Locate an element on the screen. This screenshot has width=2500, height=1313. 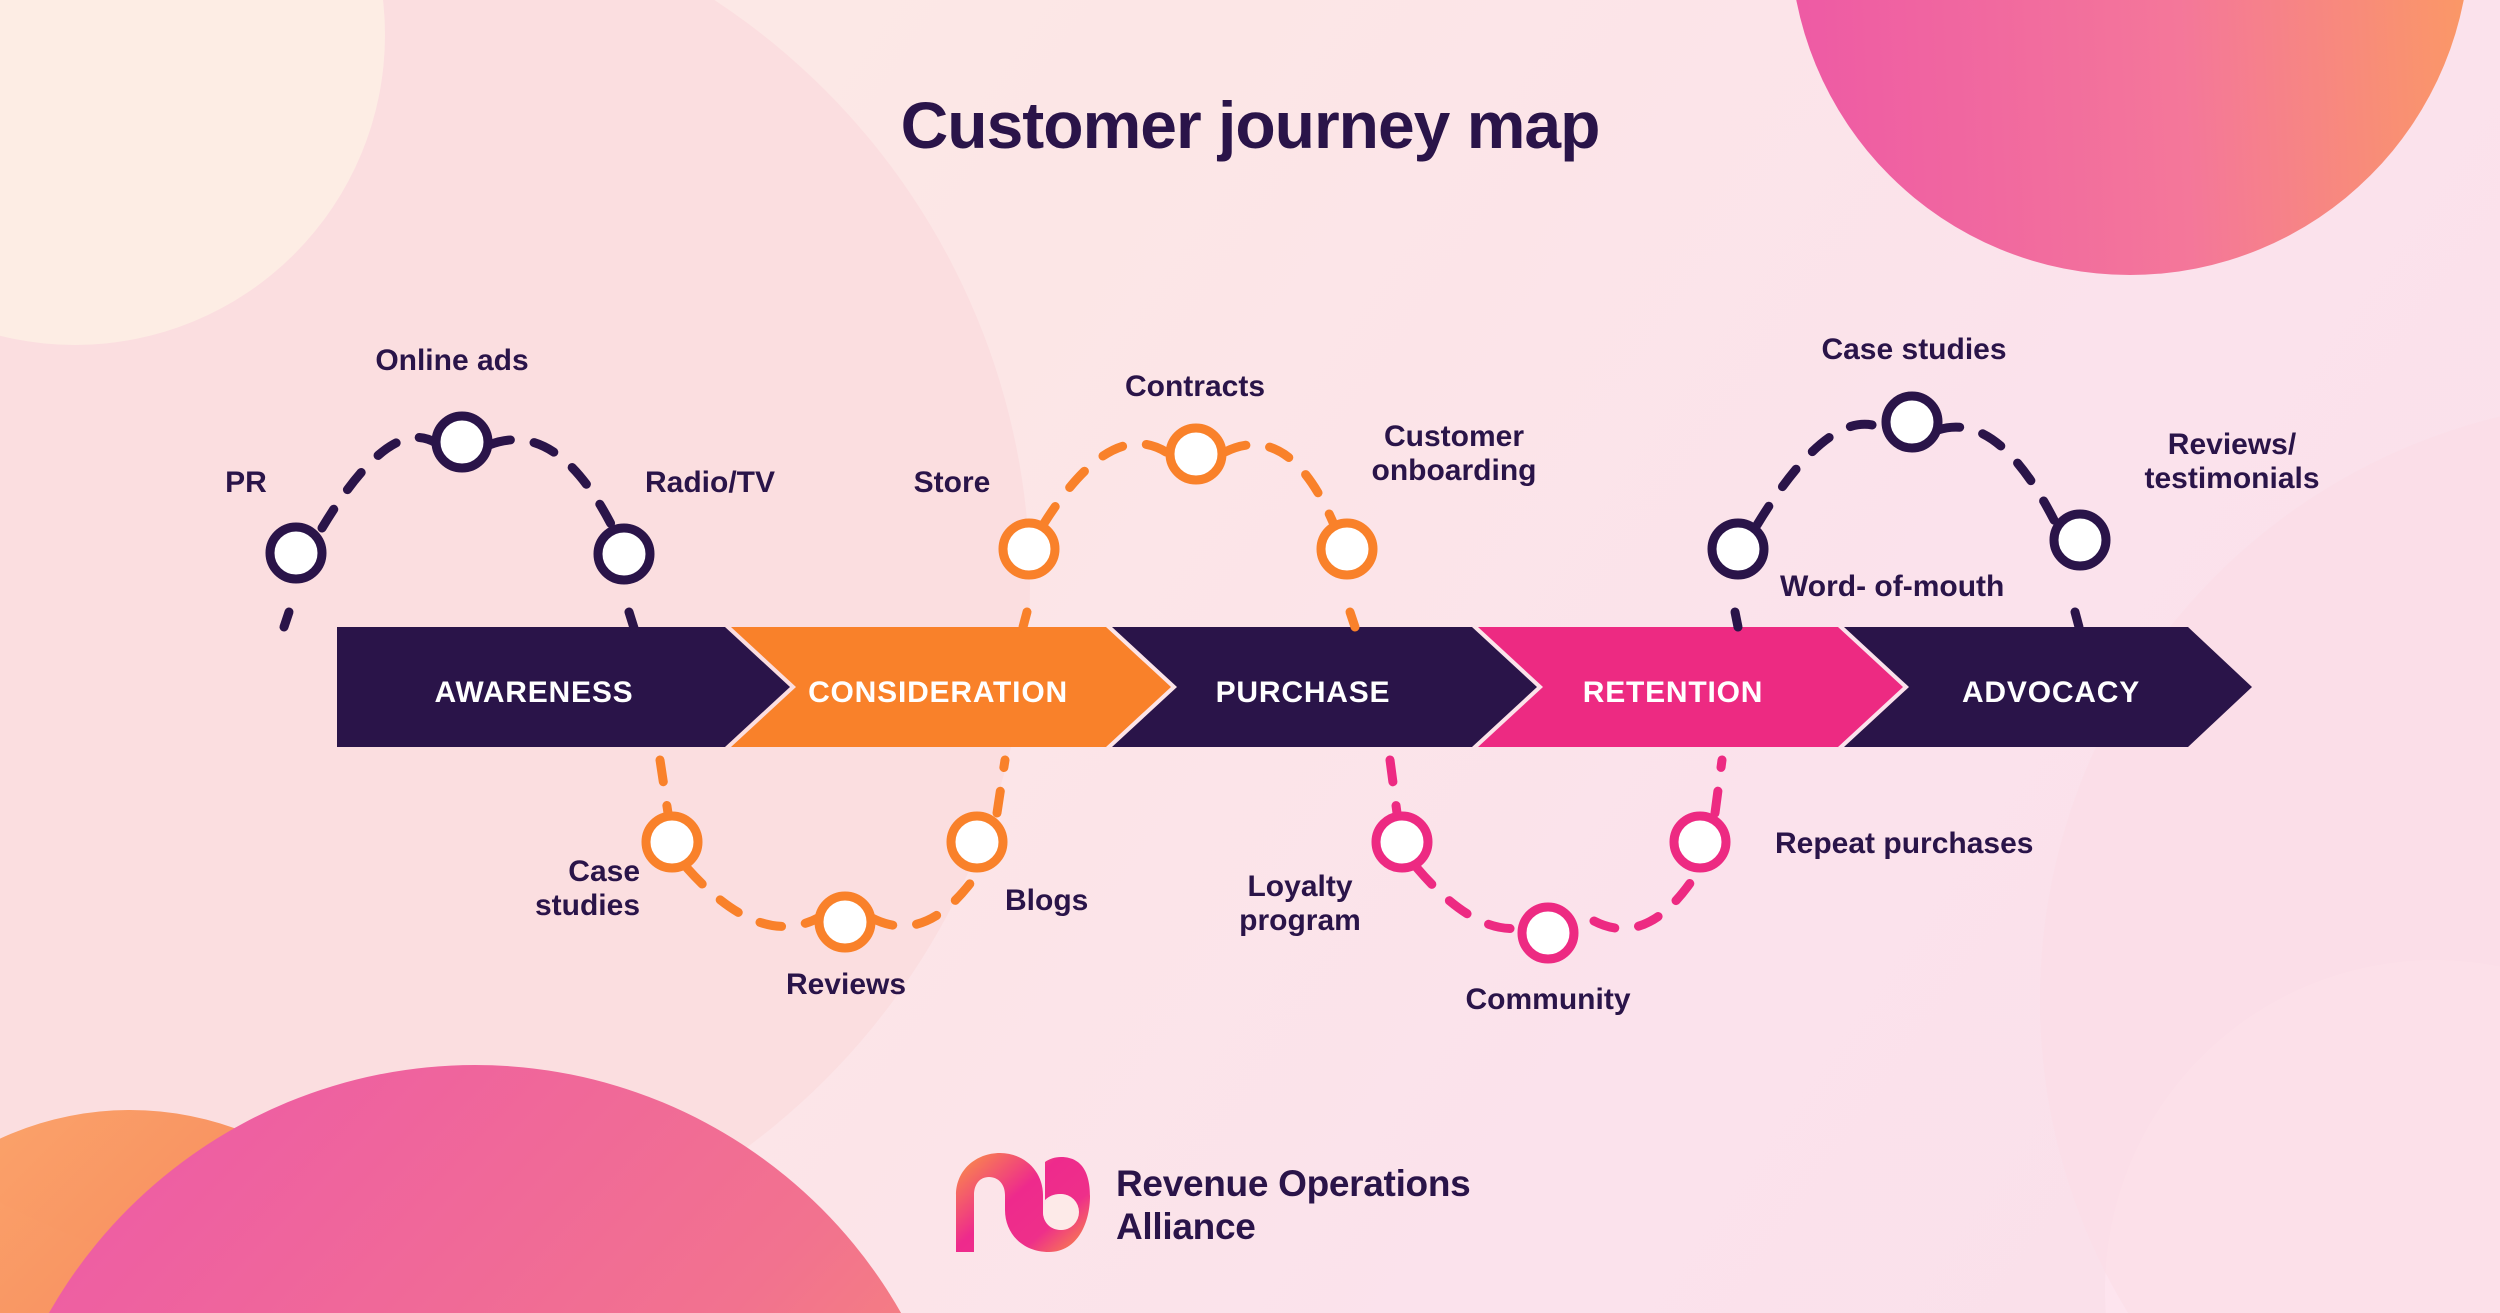
touchpoint-node-pr is located at coordinates (296, 553).